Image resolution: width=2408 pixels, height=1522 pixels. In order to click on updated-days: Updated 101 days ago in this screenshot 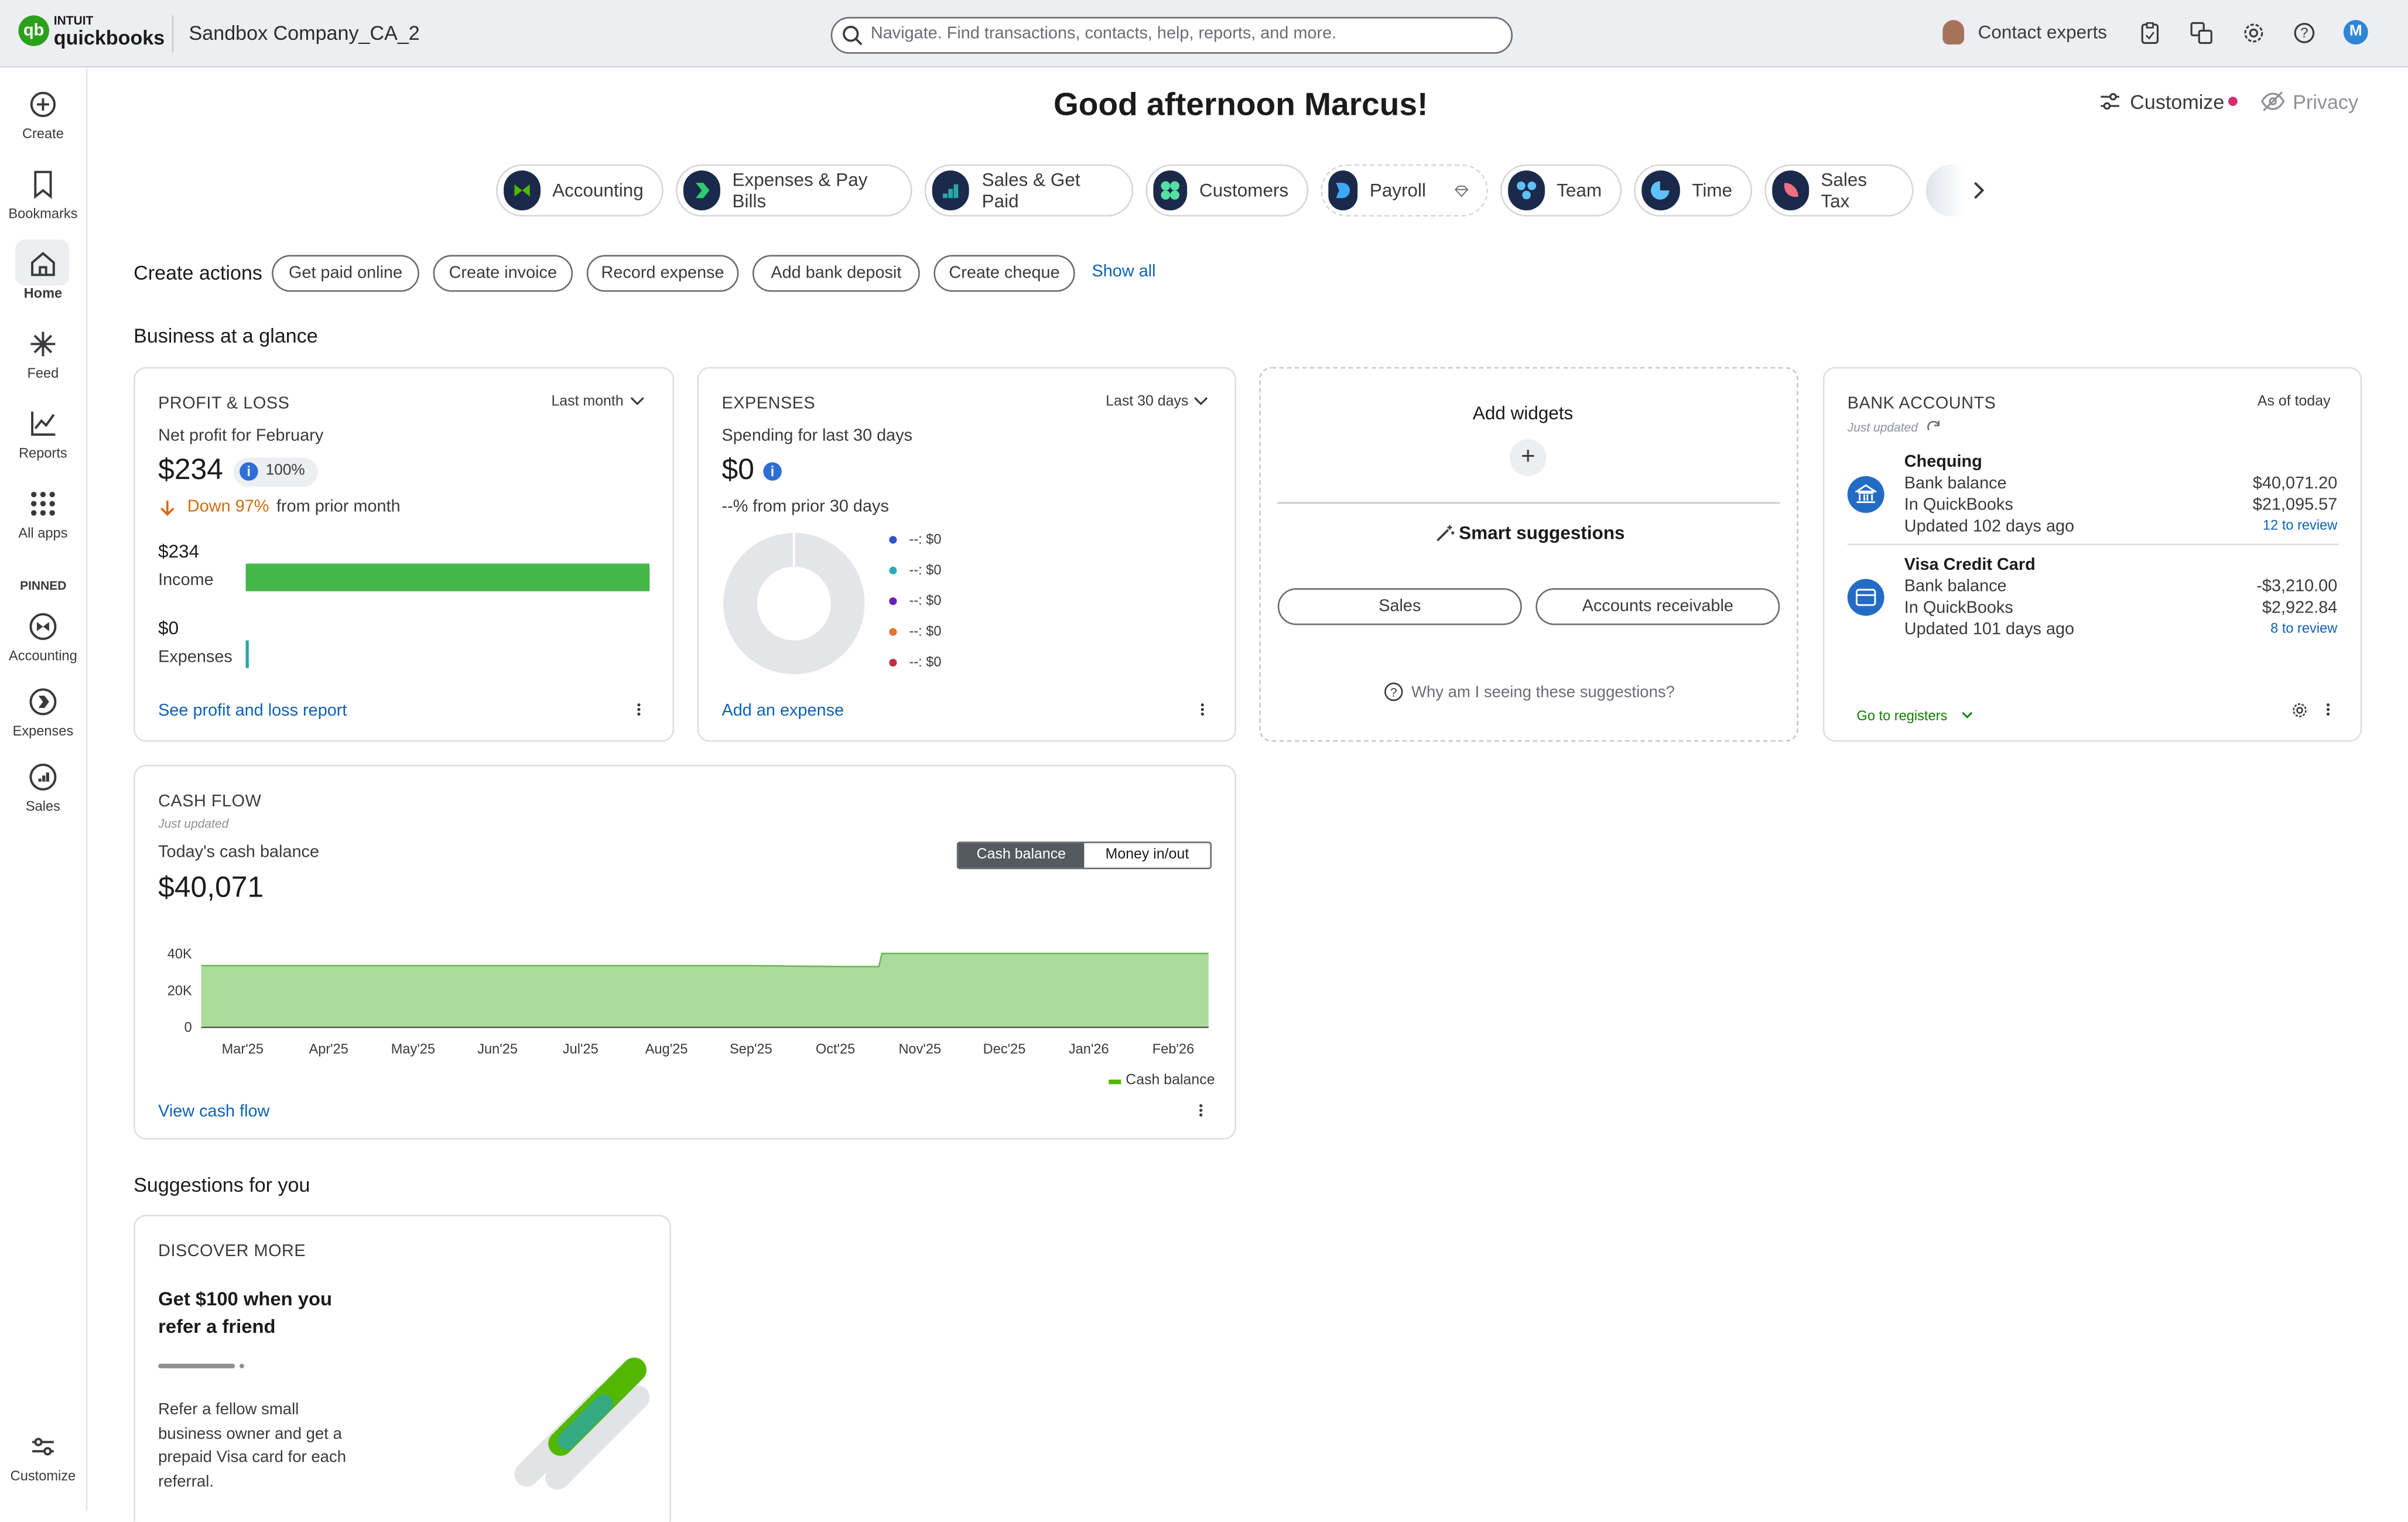, I will do `click(1990, 629)`.